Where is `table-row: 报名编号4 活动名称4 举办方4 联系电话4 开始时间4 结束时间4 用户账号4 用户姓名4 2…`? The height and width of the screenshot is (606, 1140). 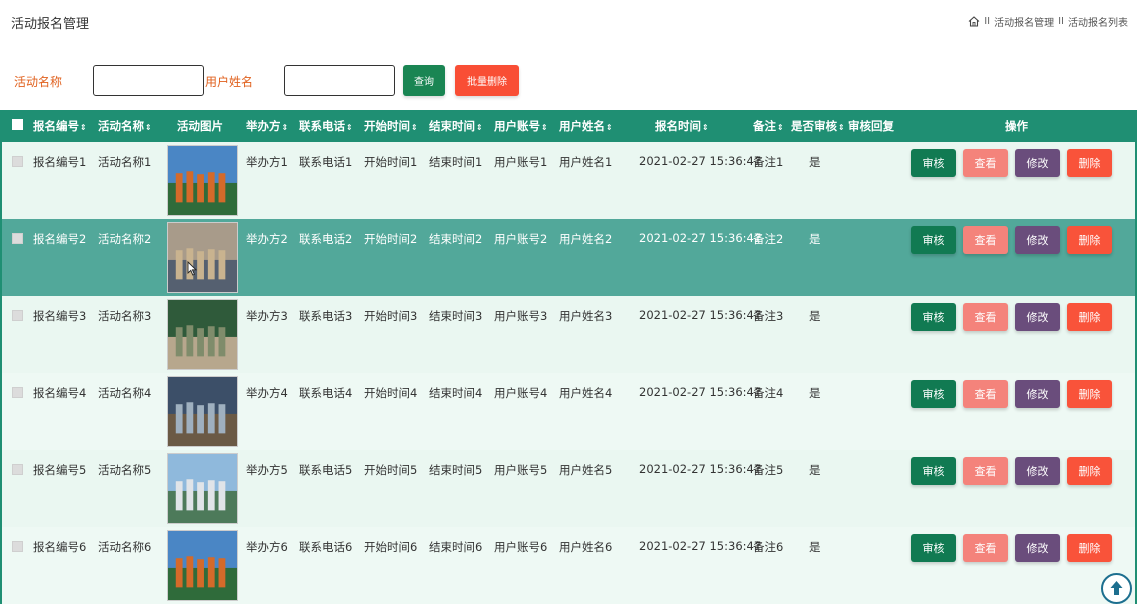 table-row: 报名编号4 活动名称4 举办方4 联系电话4 开始时间4 结束时间4 用户账号4 用户姓名4 2… is located at coordinates (568, 411).